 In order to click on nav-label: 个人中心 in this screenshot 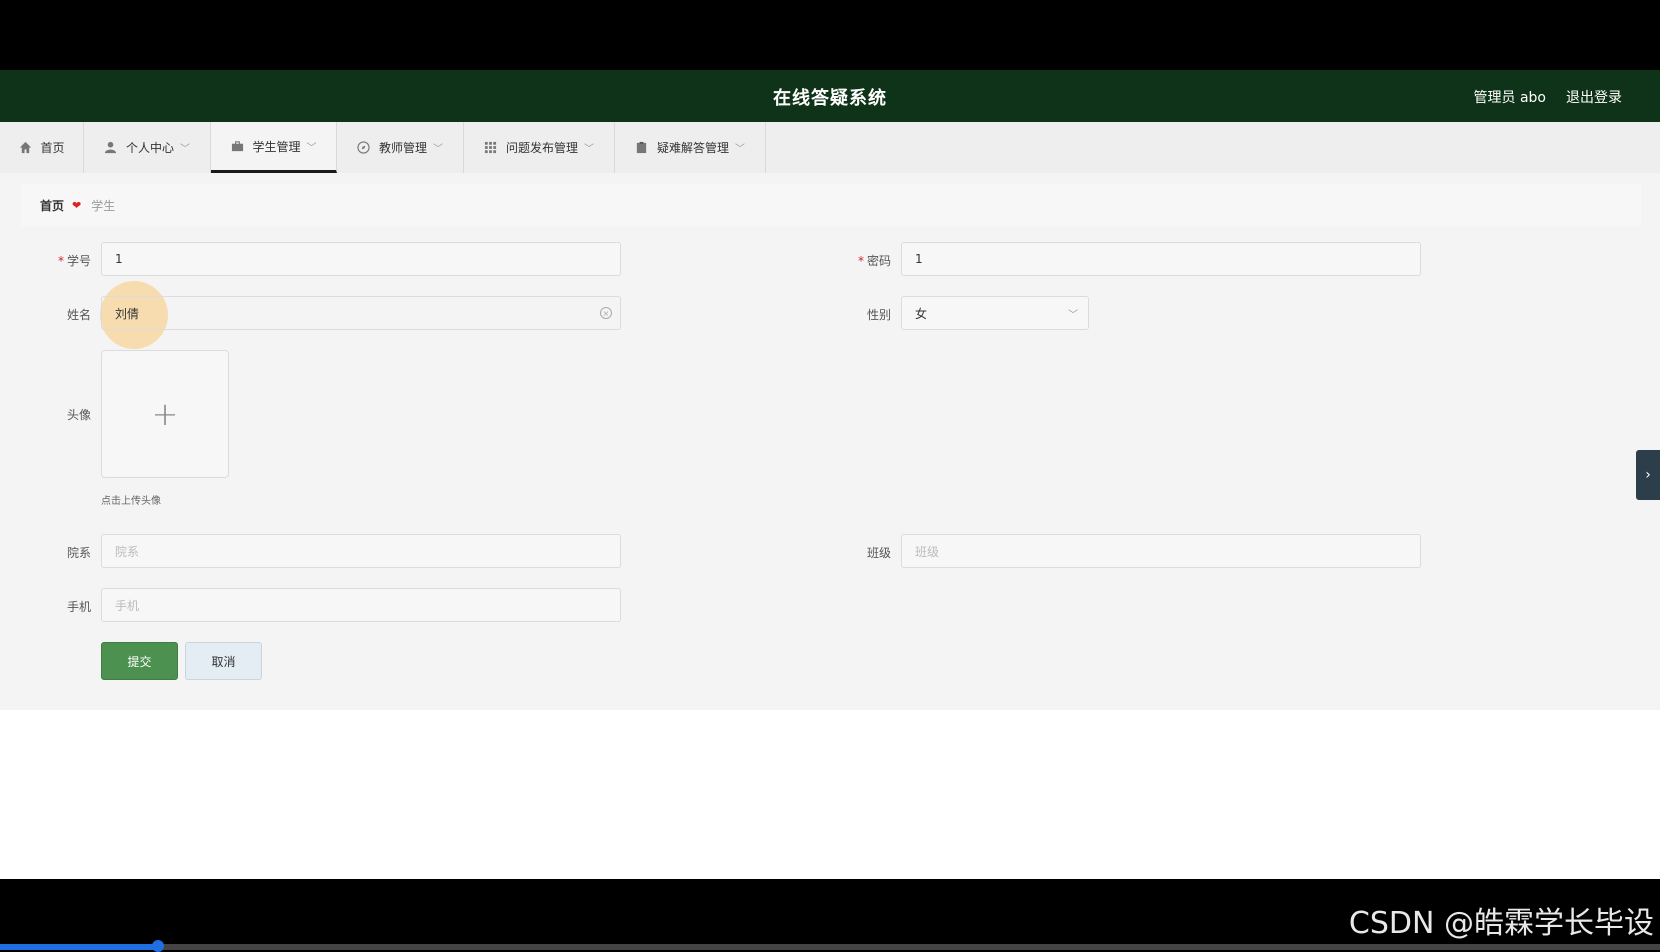, I will do `click(149, 148)`.